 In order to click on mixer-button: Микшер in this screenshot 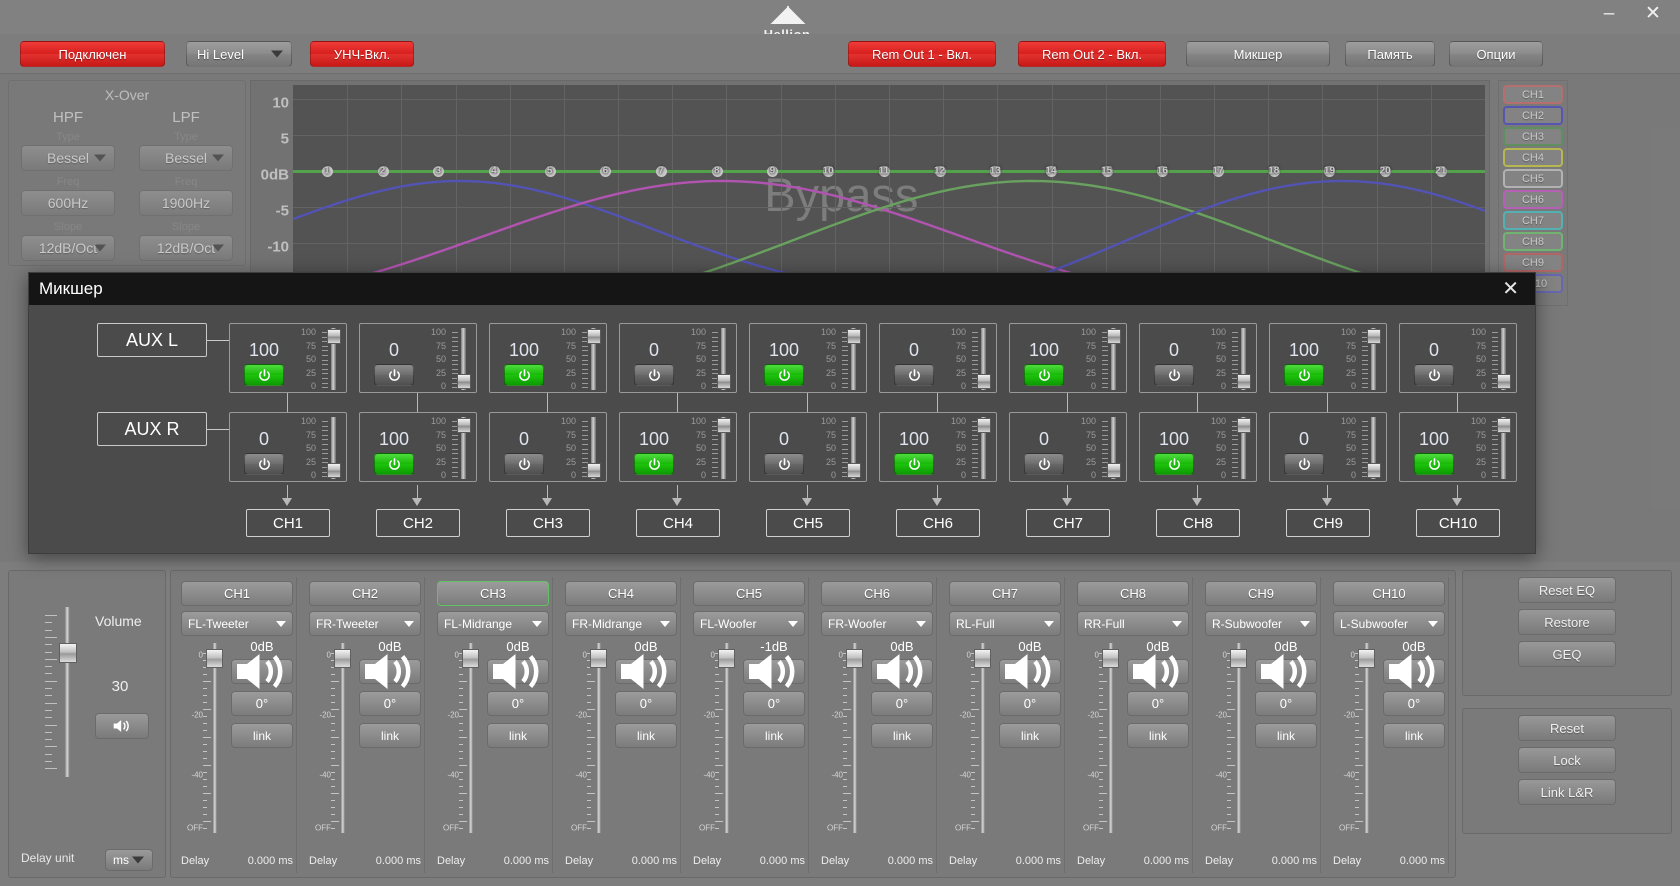, I will do `click(1258, 54)`.